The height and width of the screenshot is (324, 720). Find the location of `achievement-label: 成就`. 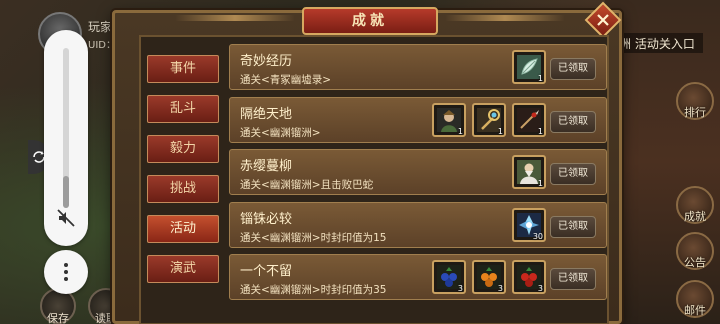

achievement-label: 成就 is located at coordinates (695, 216).